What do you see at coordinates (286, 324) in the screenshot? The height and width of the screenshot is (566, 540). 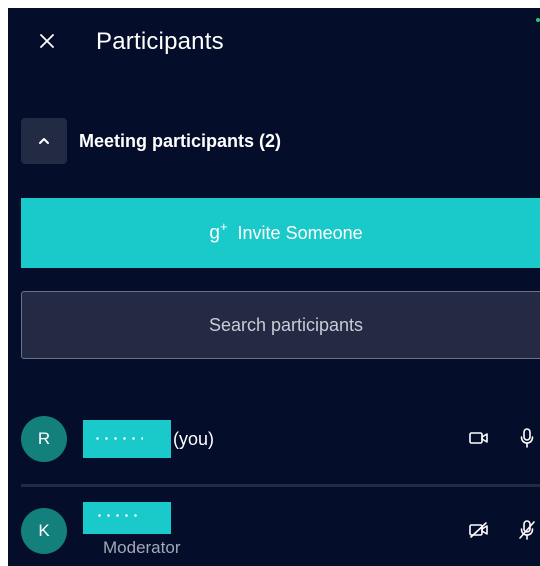 I see `search-placeholder: Search participants` at bounding box center [286, 324].